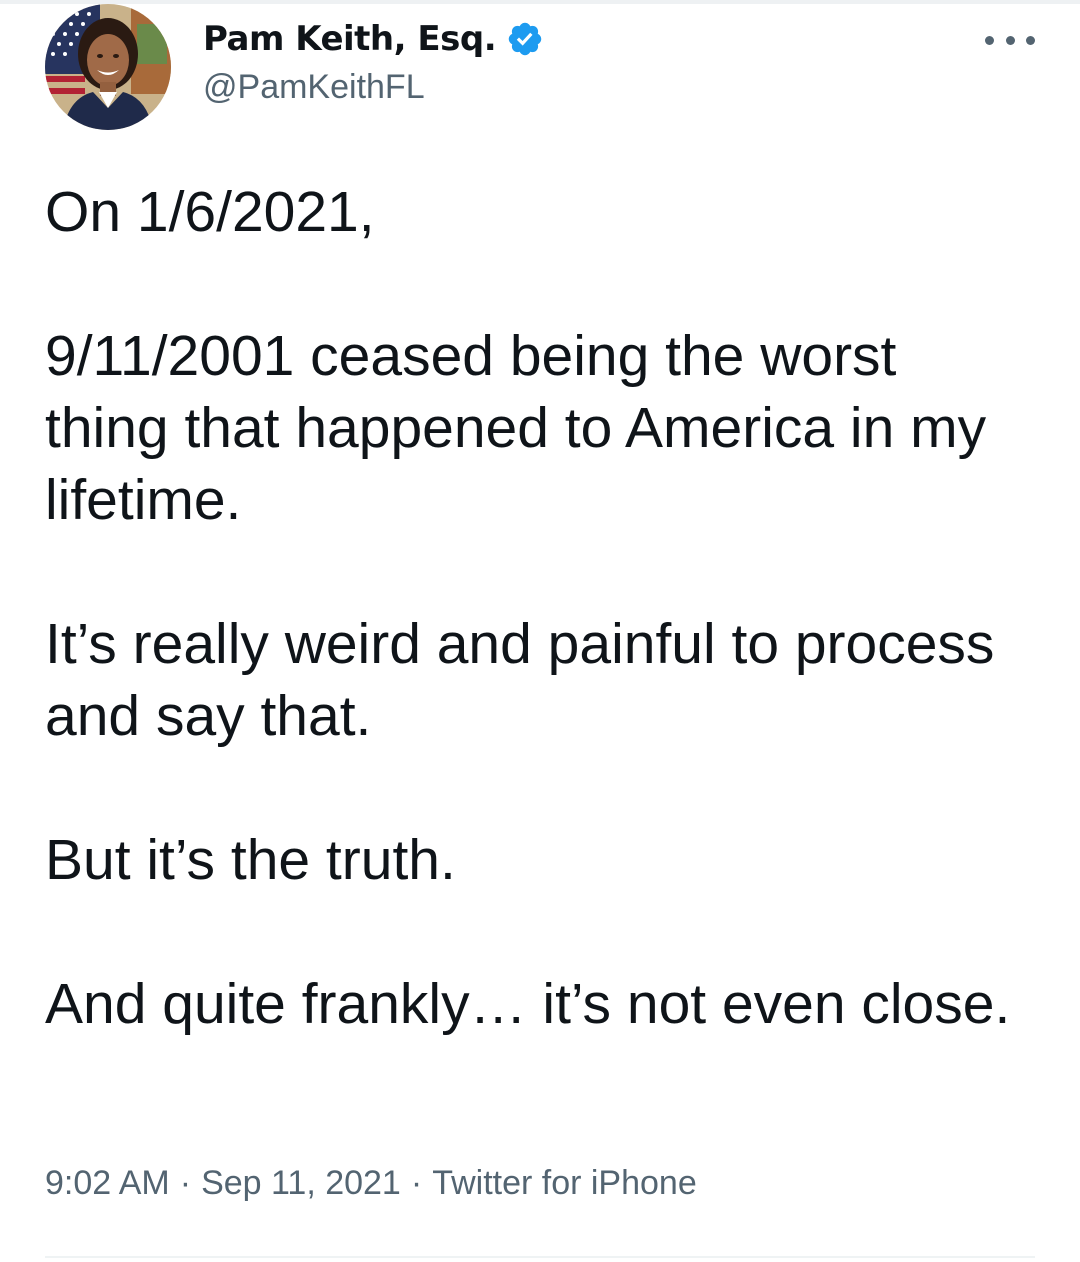 The width and height of the screenshot is (1080, 1262). I want to click on tweet-metadata: 9:02 AM · Sep 11, 2021 · Twitter for iPhone, so click(371, 1183).